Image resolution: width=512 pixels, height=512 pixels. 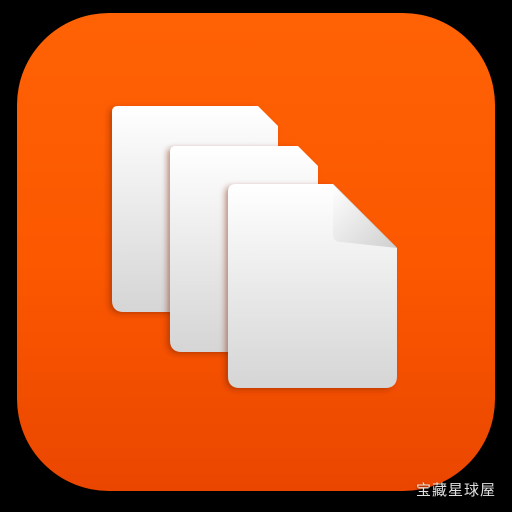 I want to click on watermark-text: 宝藏星球屋, so click(x=455, y=490).